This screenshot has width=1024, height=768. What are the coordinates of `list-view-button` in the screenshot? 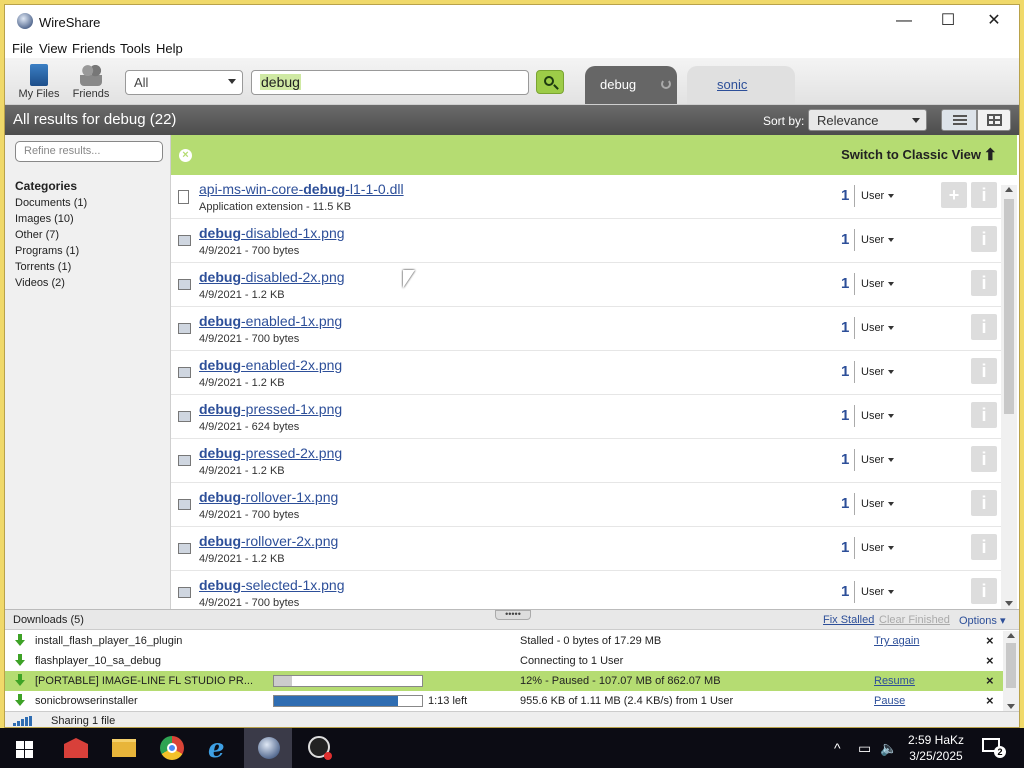 It's located at (959, 120).